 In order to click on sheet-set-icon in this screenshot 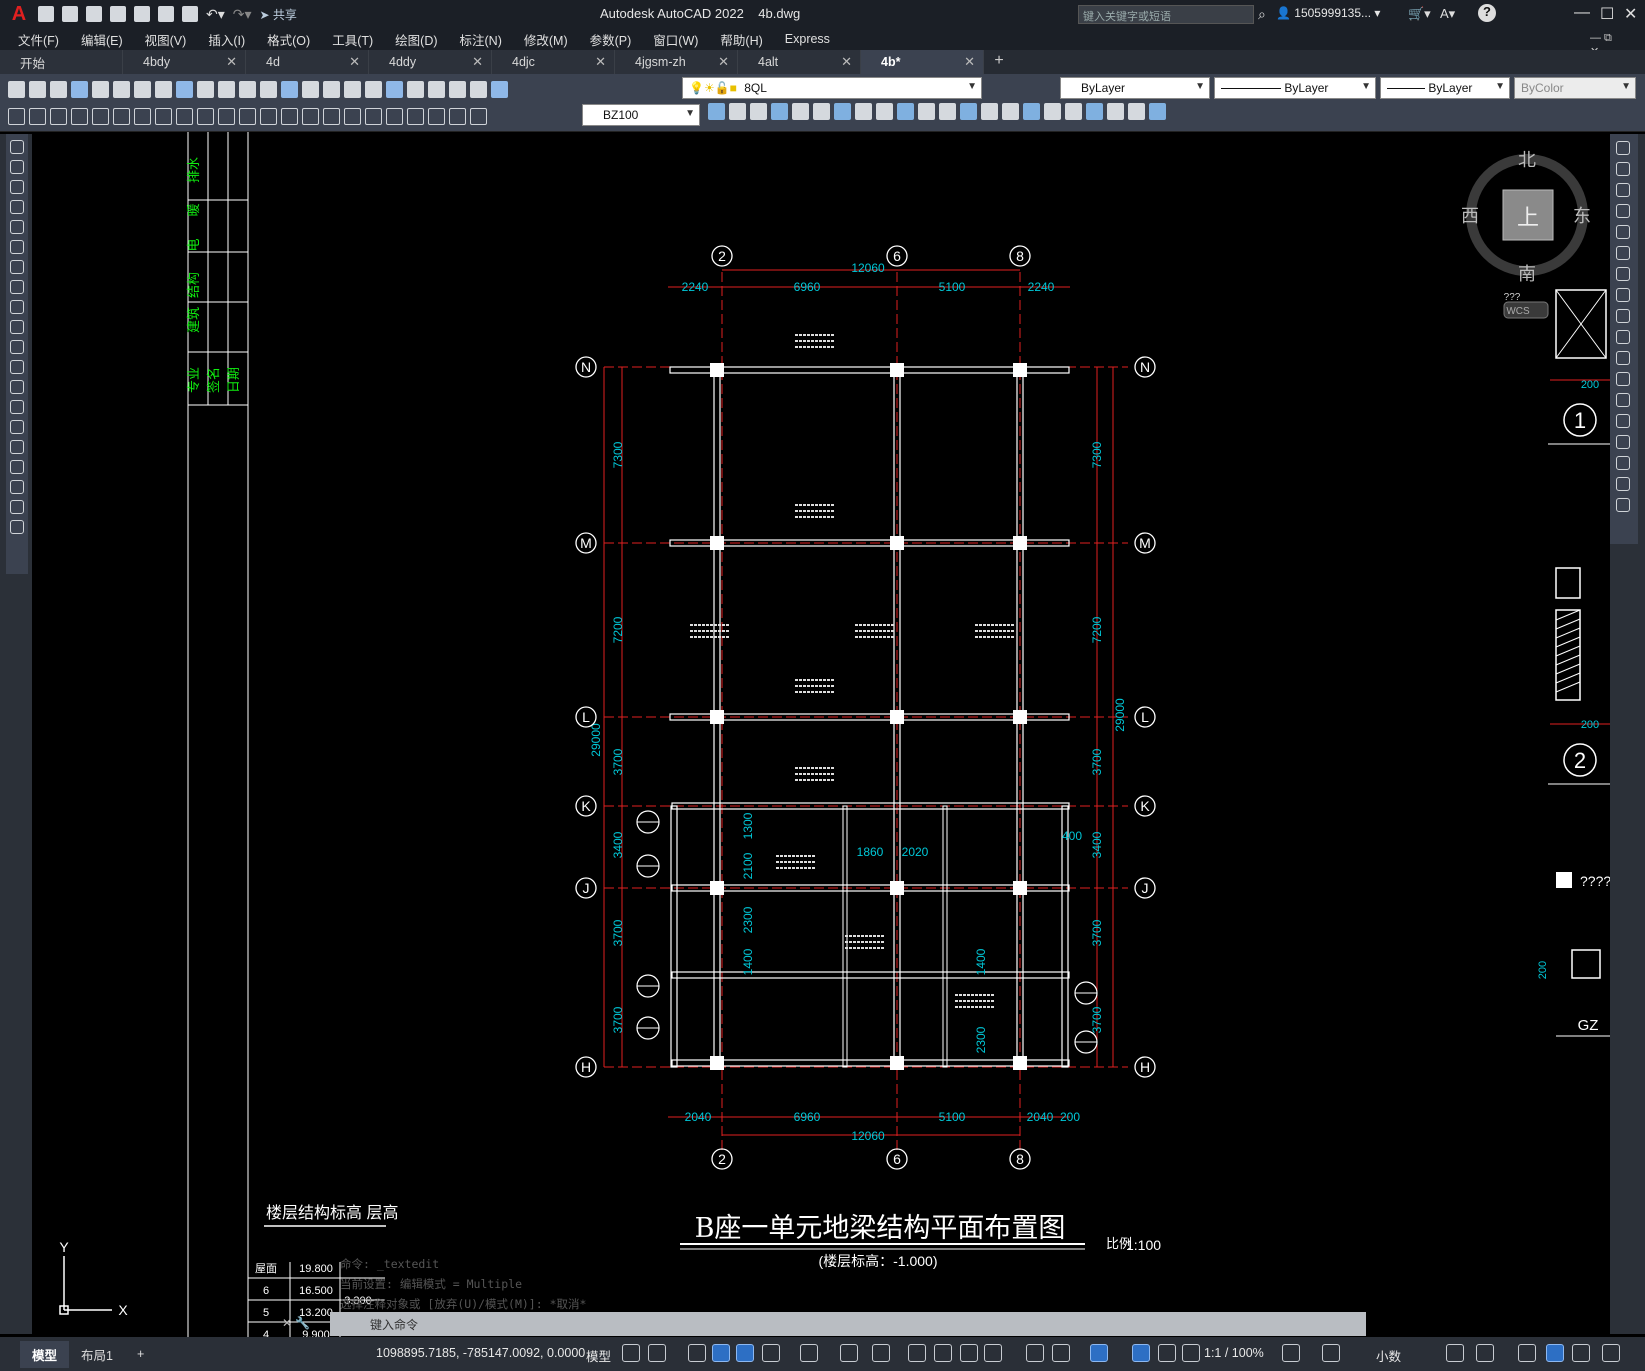, I will do `click(436, 89)`.